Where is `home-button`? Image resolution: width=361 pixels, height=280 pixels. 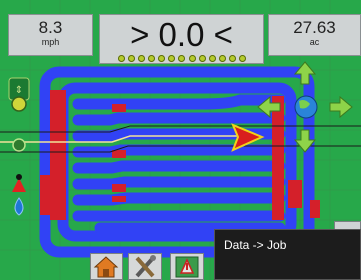
home-button is located at coordinates (106, 266).